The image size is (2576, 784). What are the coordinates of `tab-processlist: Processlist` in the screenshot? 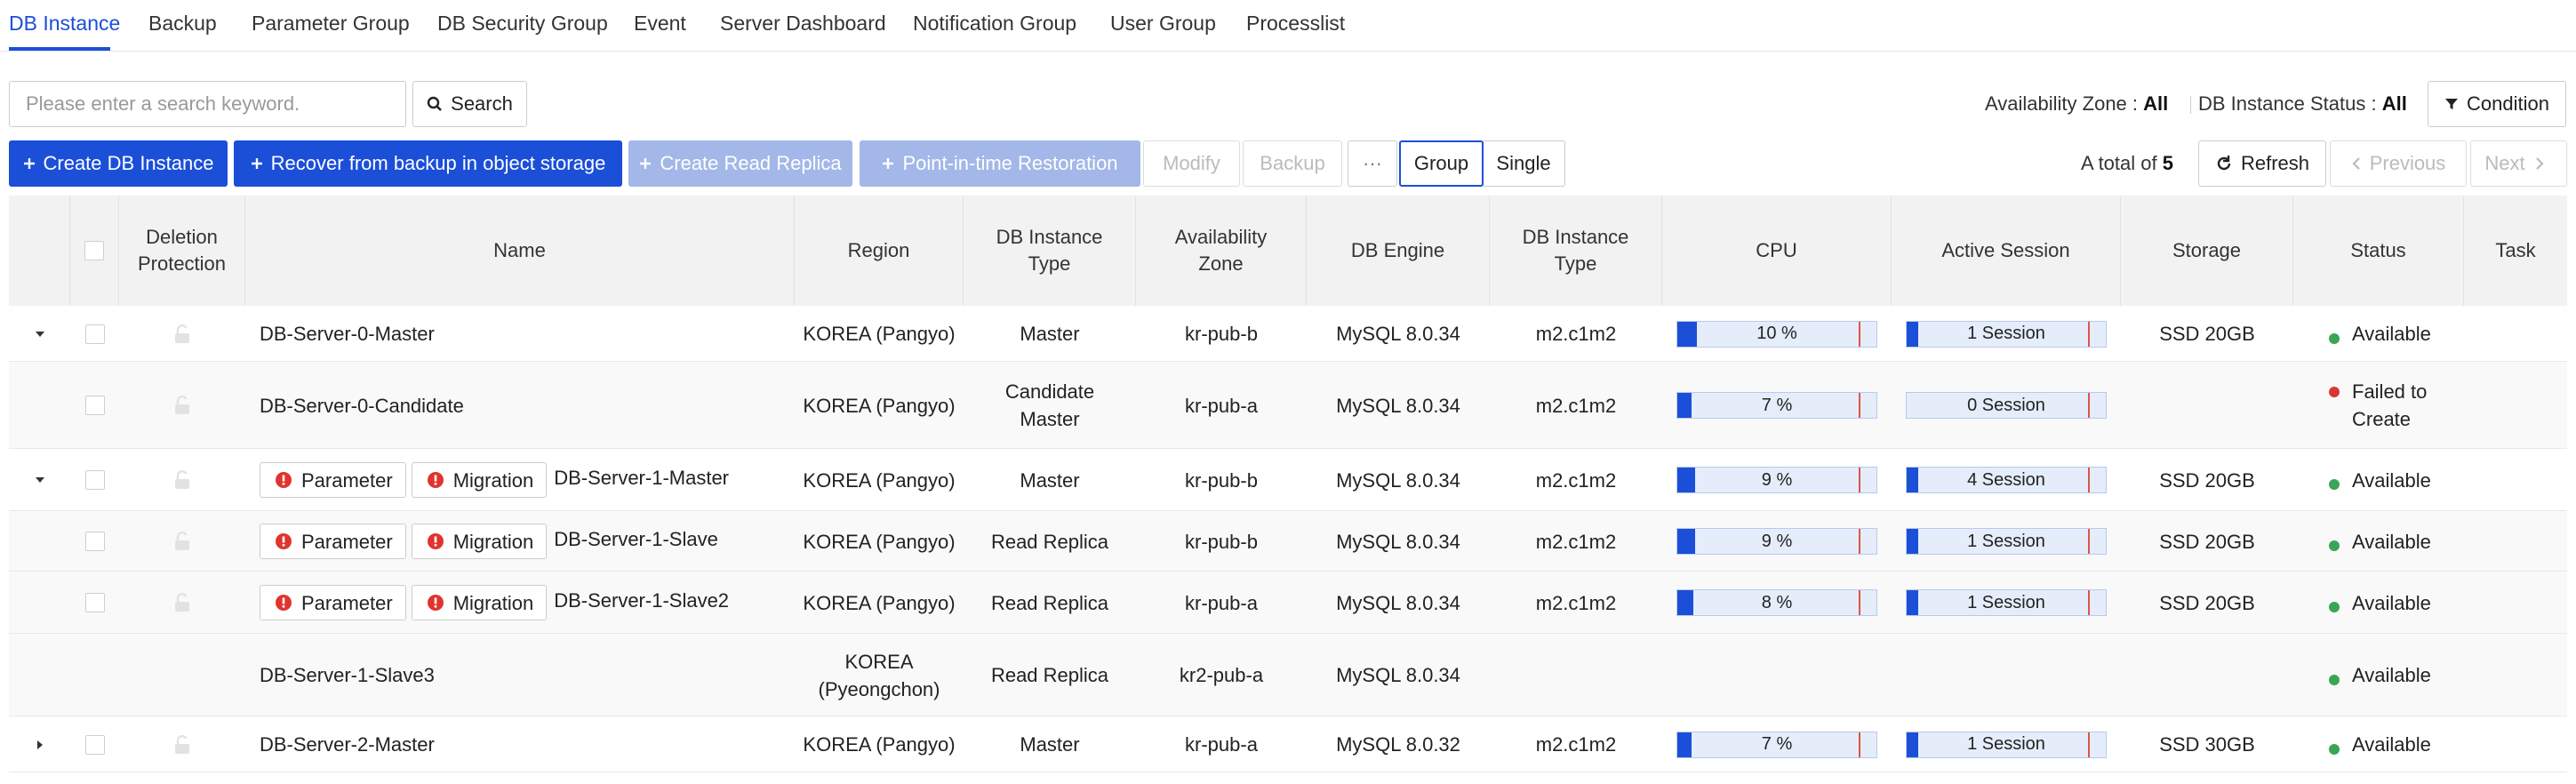 It's located at (1295, 24).